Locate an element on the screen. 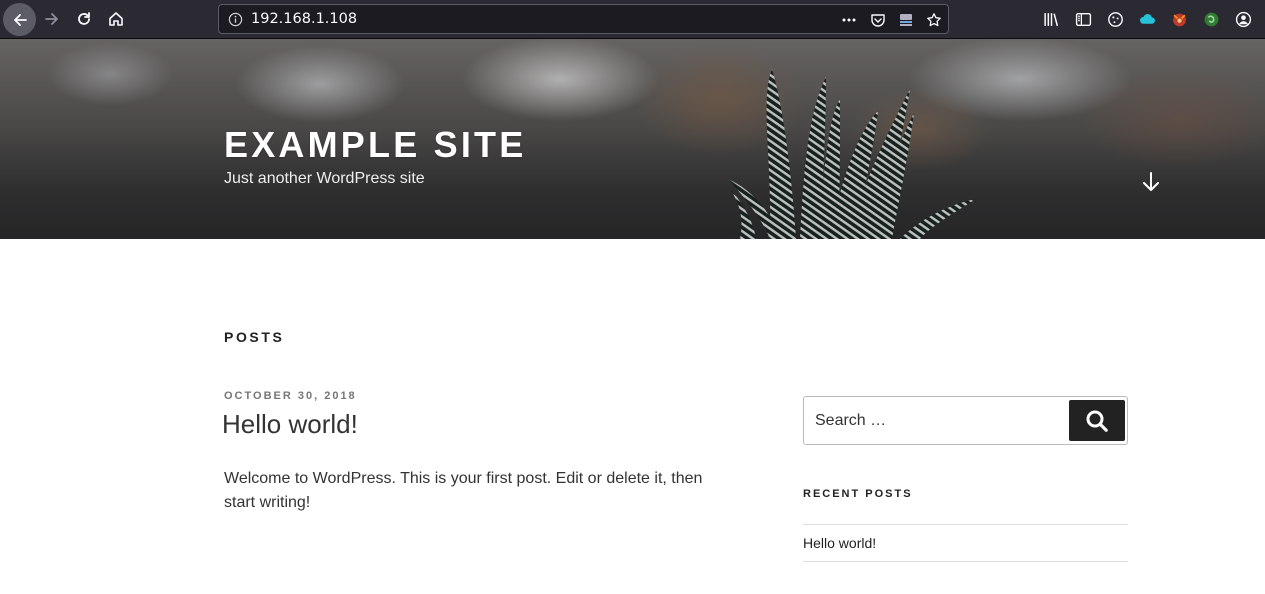  more-horizontal-icon is located at coordinates (849, 20).